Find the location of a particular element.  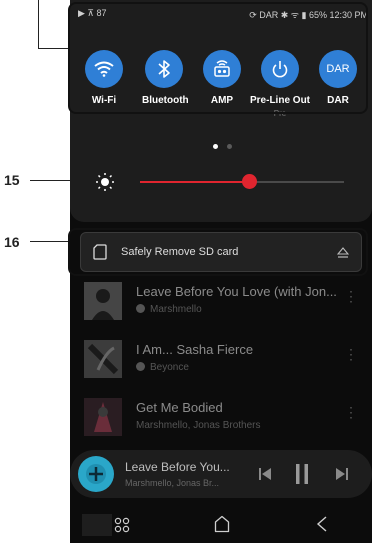

faded-album-art is located at coordinates (97, 525).